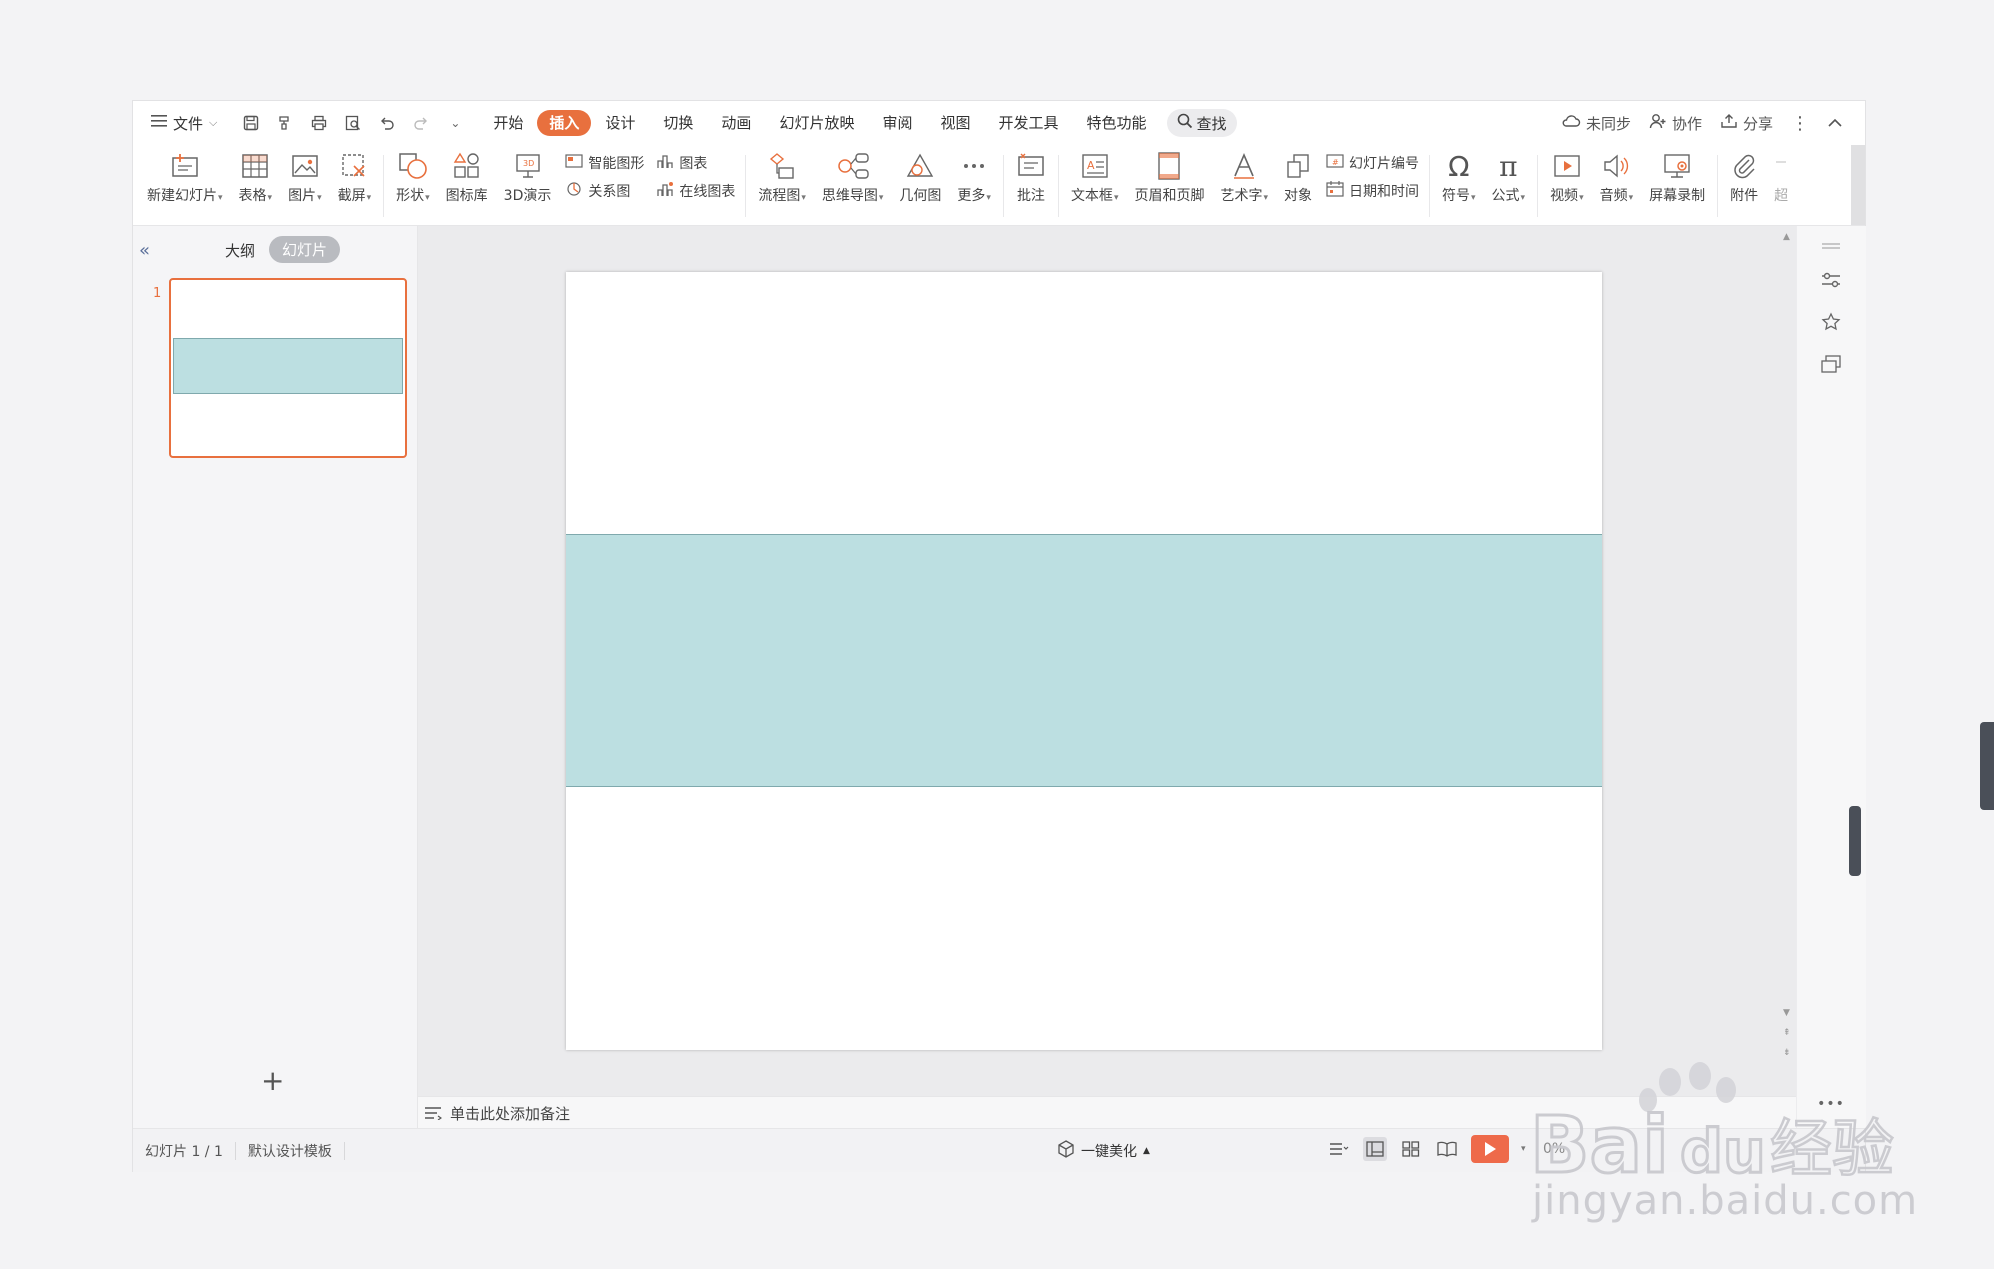  Describe the element at coordinates (707, 192) in the screenshot. I see `online-chart-label: 在线图表` at that location.